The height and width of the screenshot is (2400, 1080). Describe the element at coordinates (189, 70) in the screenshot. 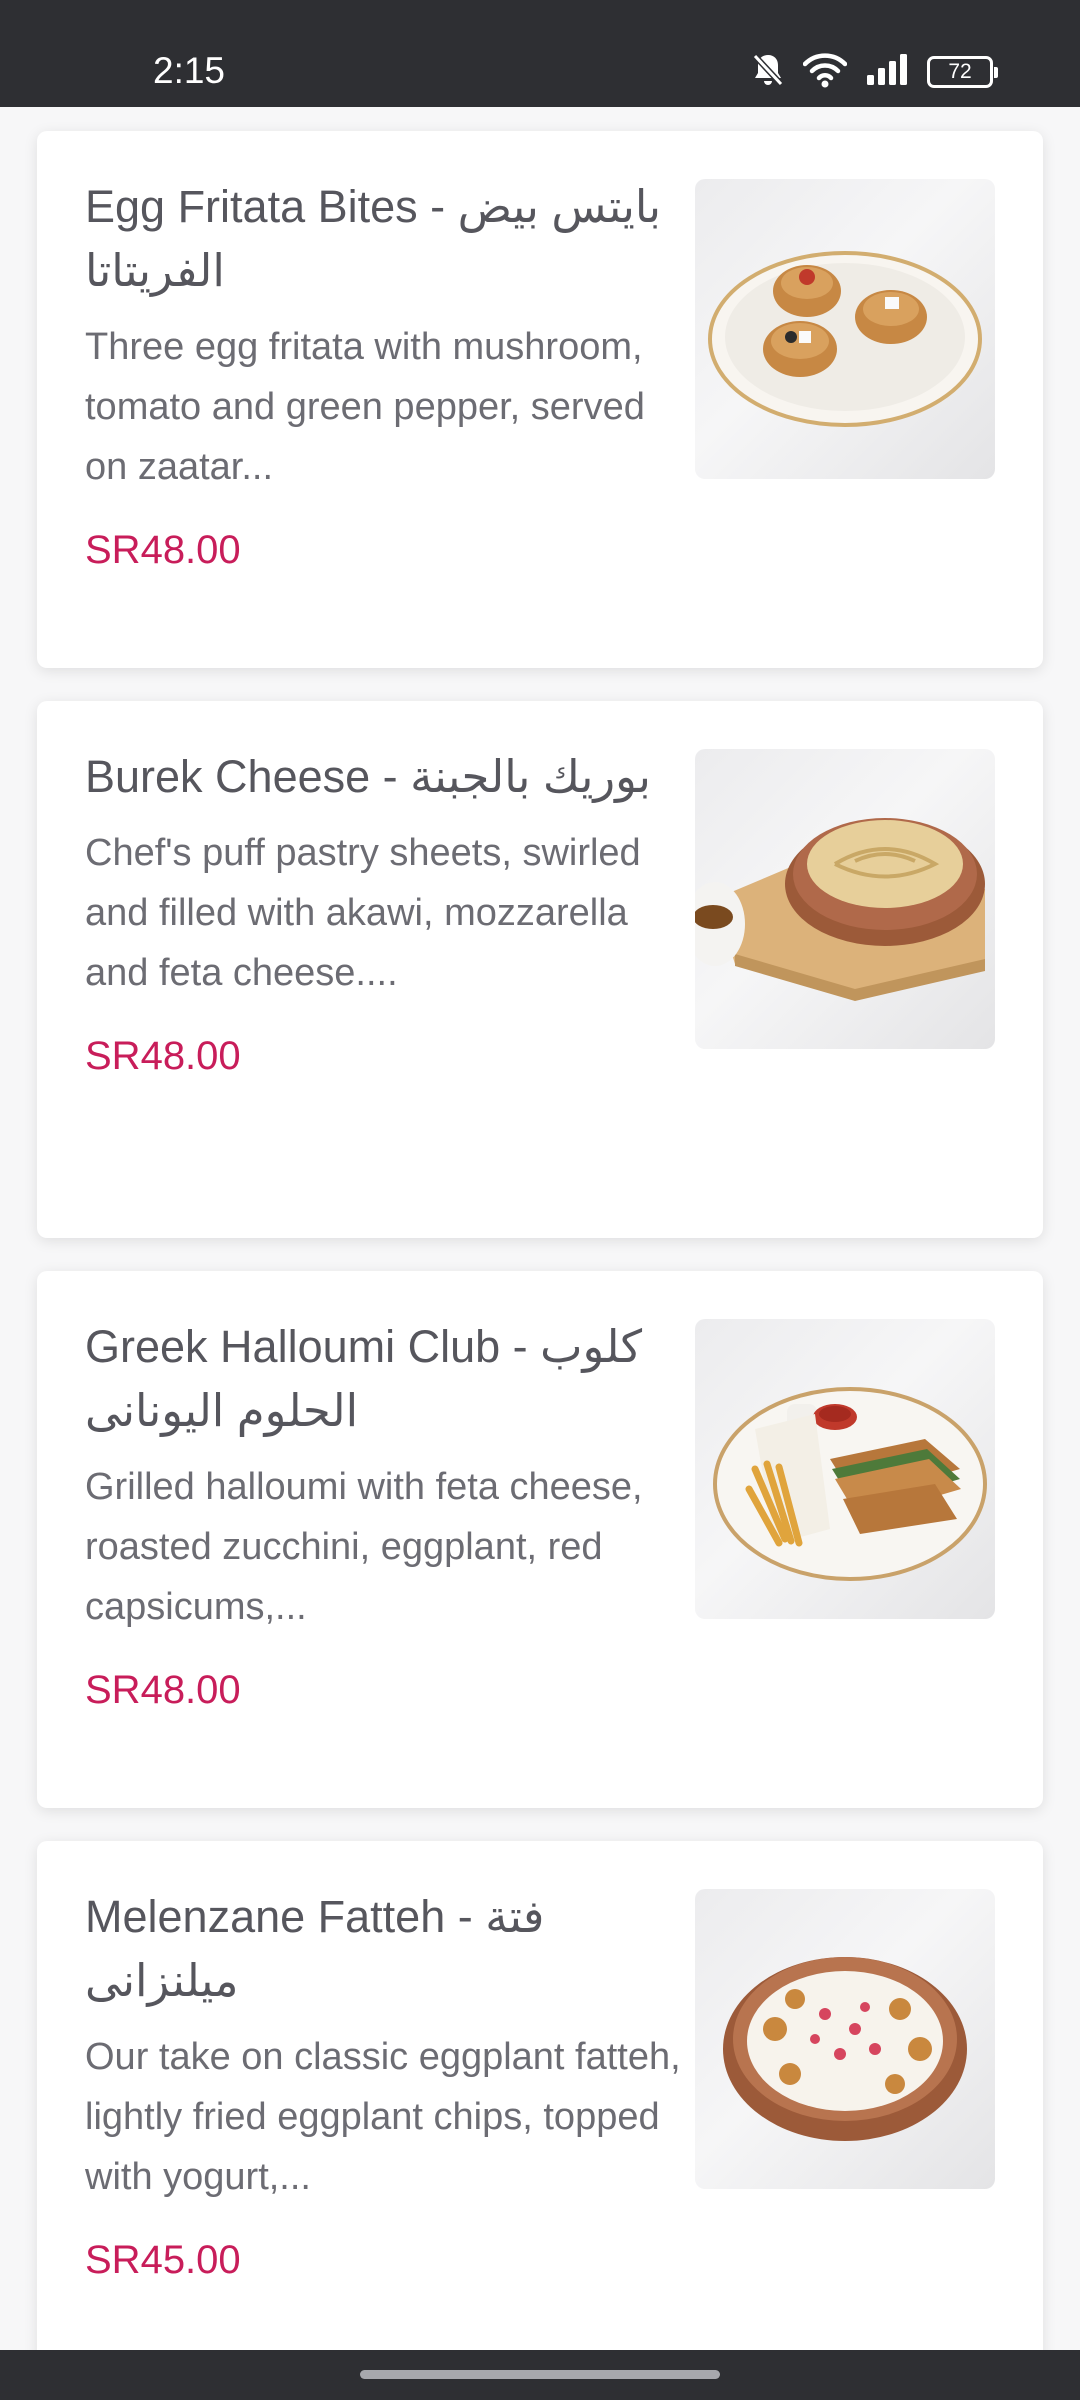

I see `status-time: 2:15` at that location.